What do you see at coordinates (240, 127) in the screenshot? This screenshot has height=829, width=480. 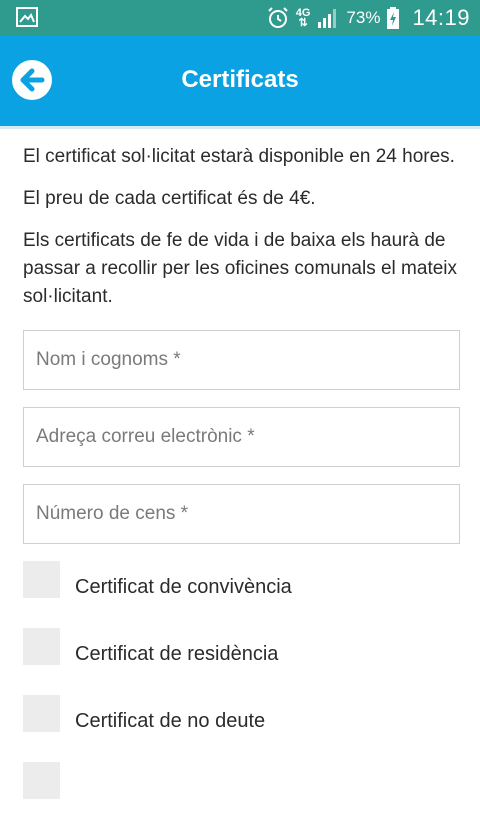 I see `divider` at bounding box center [240, 127].